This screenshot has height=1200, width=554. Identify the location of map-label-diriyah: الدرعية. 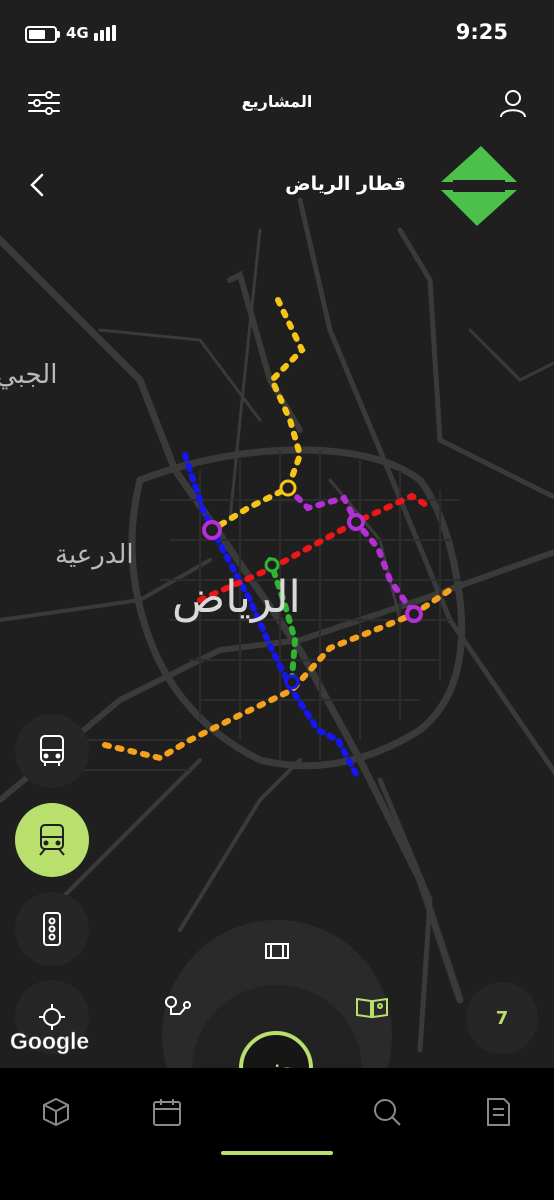
(94, 555).